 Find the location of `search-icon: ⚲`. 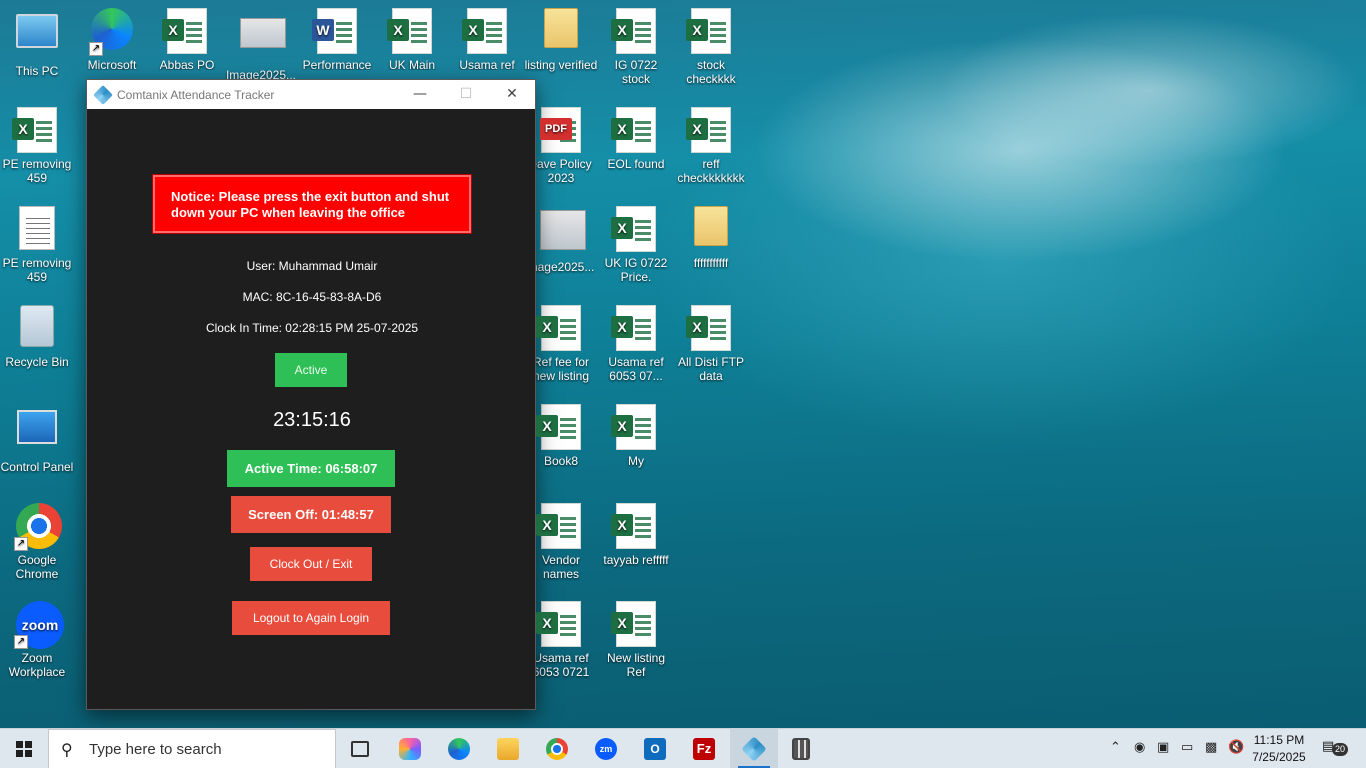

search-icon: ⚲ is located at coordinates (67, 749).